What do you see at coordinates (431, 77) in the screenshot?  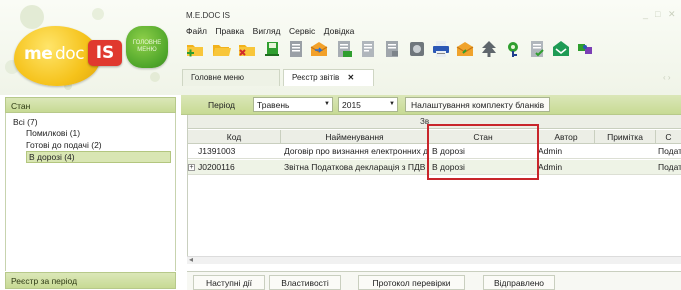 I see `tab-bar: Головне меню Реєстр звітів ✕ ‹ ›` at bounding box center [431, 77].